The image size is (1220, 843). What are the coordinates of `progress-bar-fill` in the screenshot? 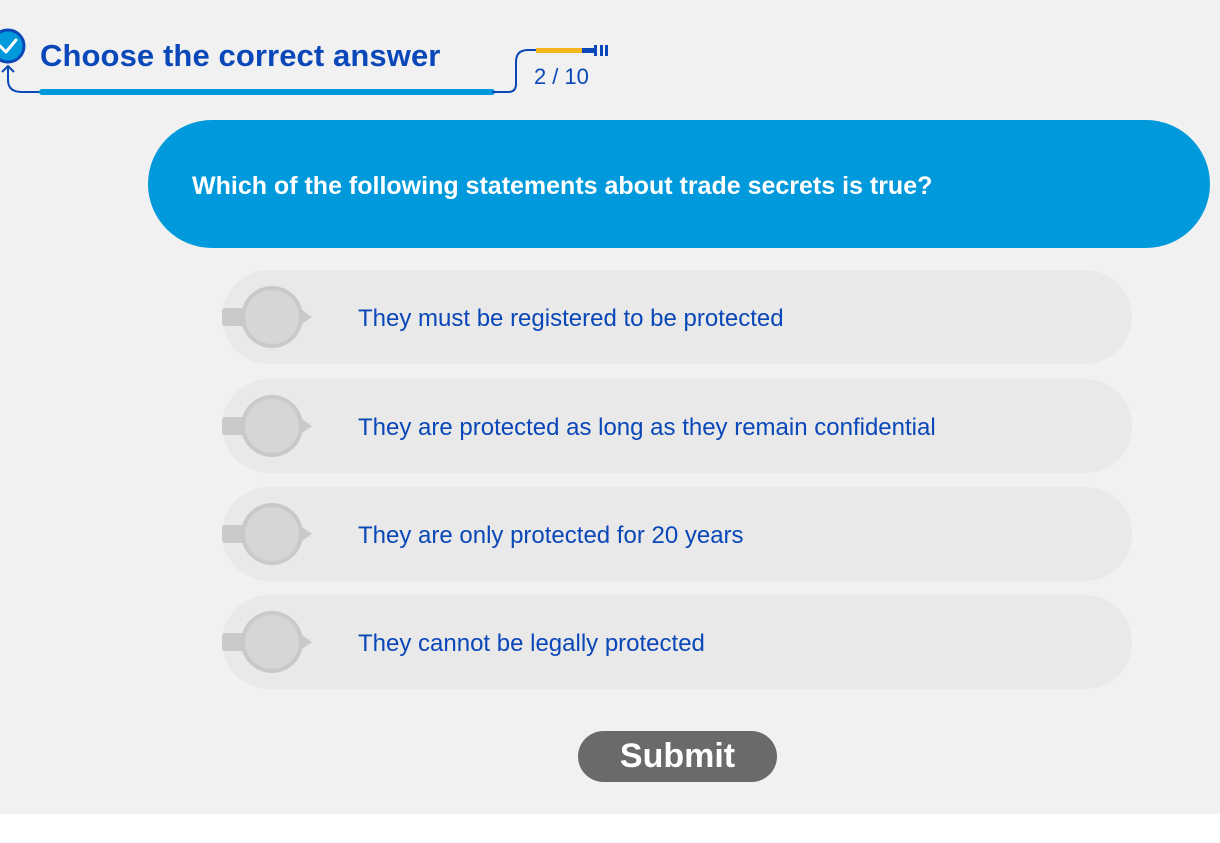 It's located at (559, 50).